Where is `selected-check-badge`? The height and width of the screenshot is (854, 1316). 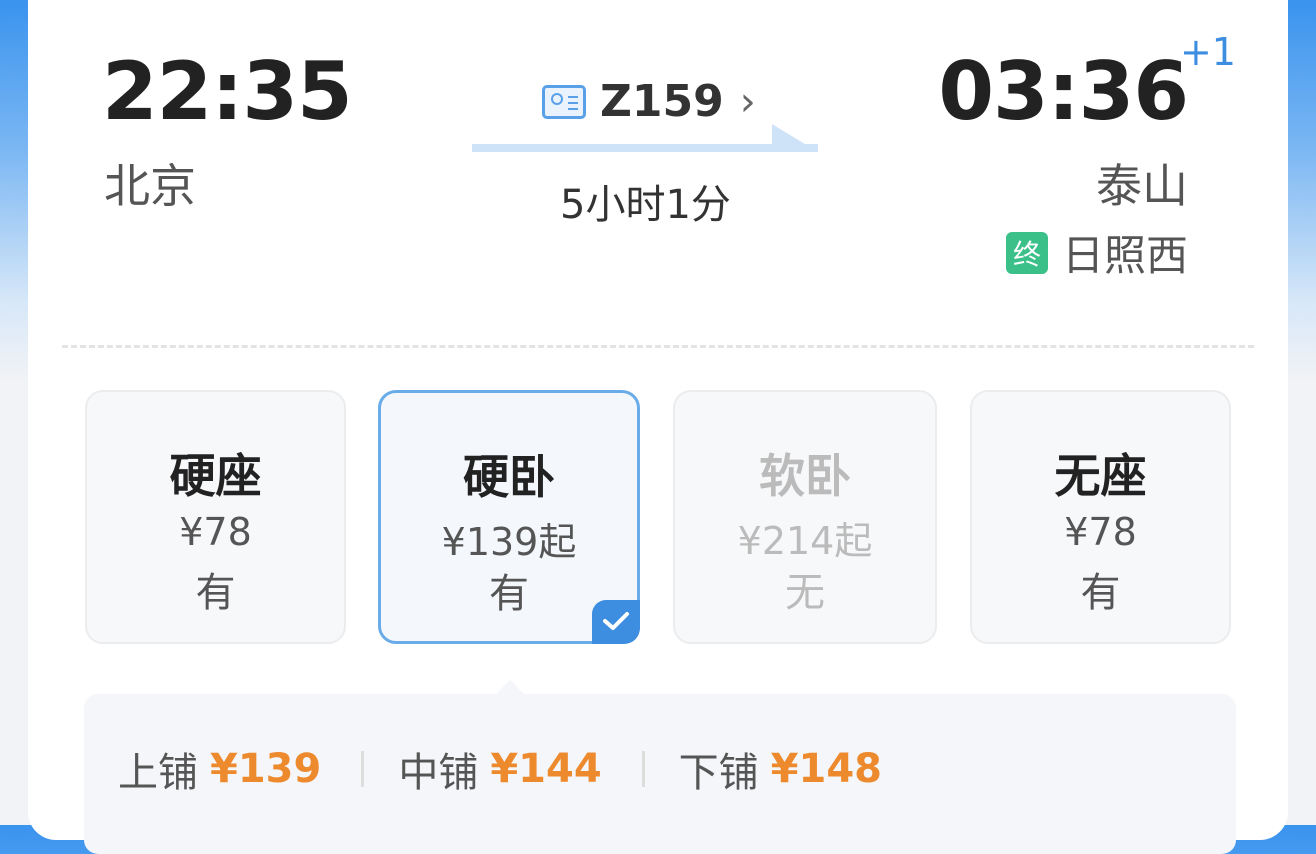
selected-check-badge is located at coordinates (616, 622).